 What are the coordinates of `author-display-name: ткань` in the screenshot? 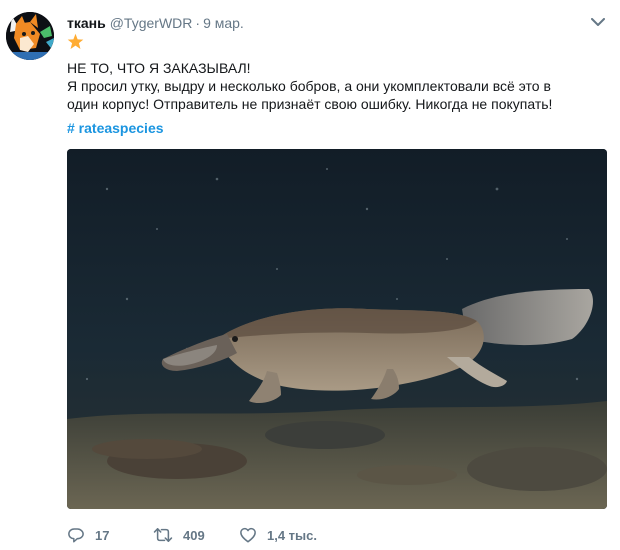 It's located at (86, 23).